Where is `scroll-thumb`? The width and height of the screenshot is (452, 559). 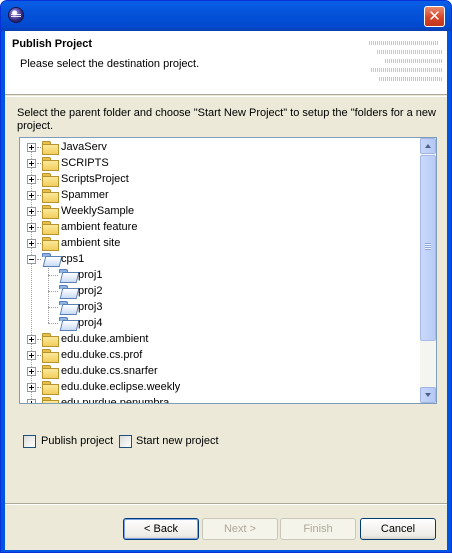
scroll-thumb is located at coordinates (428, 248).